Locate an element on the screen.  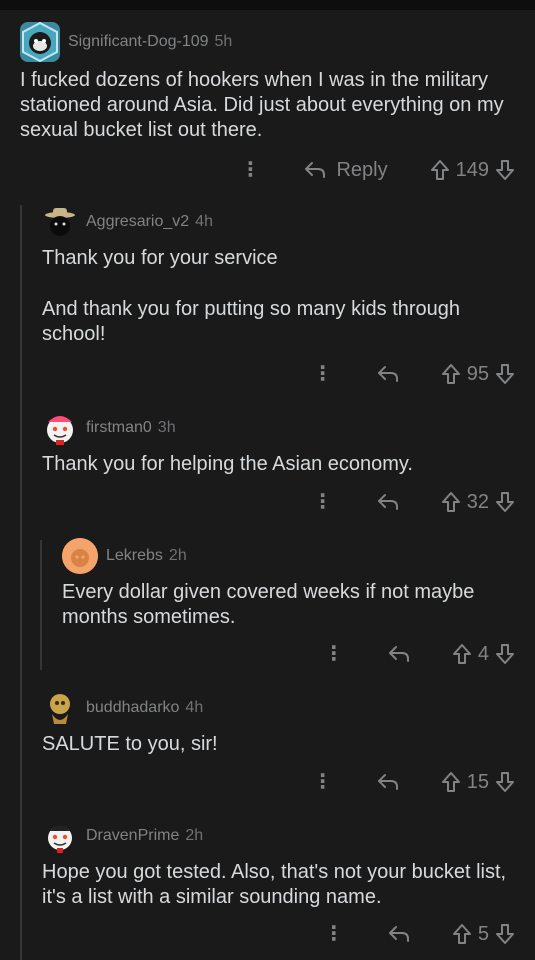
comment-actions: ⋮ Reply 149 is located at coordinates (377, 170).